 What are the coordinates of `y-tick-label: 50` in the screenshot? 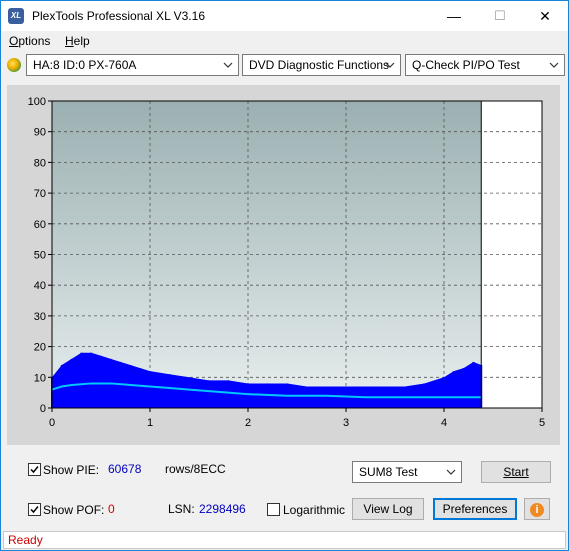 It's located at (40, 256).